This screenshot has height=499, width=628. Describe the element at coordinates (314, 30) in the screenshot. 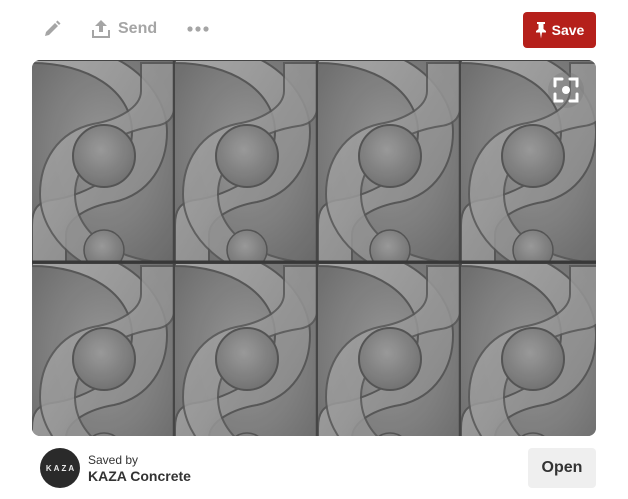

I see `pin-toolbar: Send Save` at that location.